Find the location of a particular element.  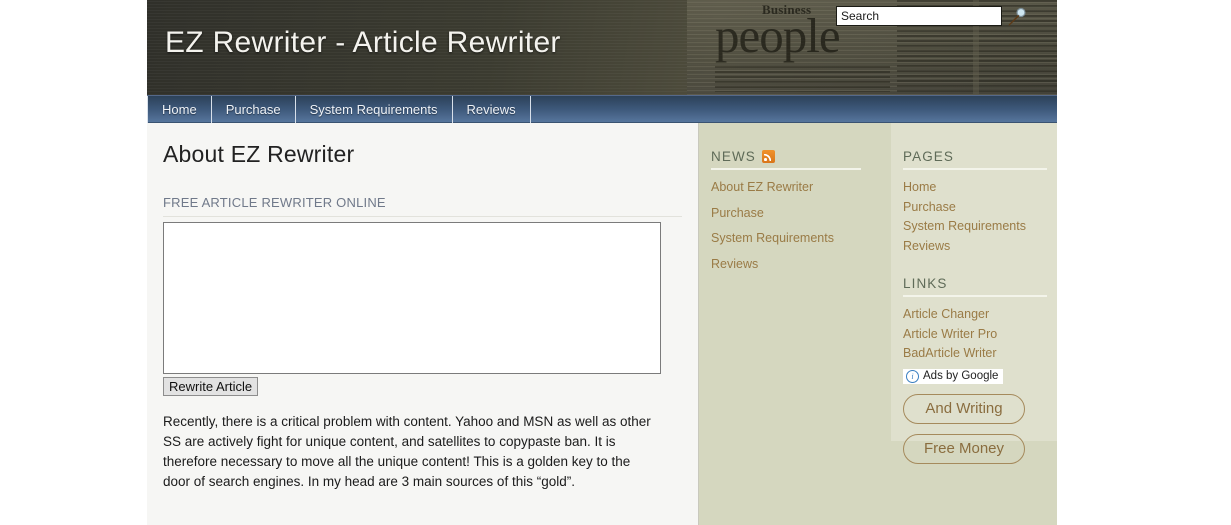

search-input is located at coordinates (919, 16).